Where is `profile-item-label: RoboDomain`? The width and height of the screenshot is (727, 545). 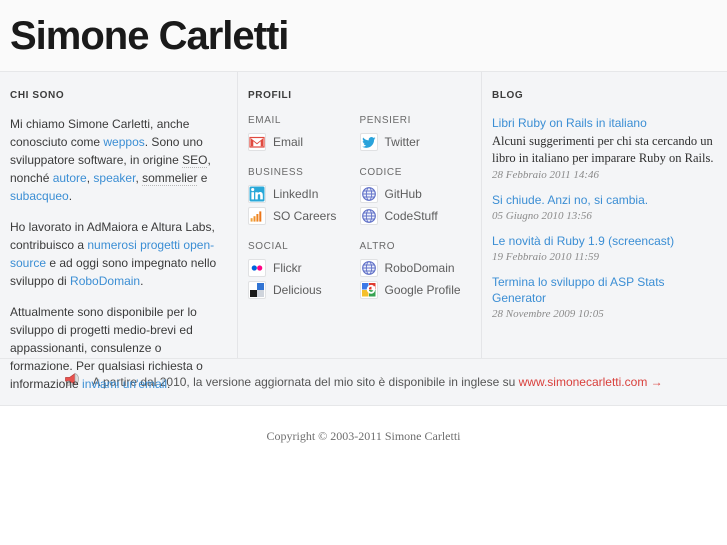
profile-item-label: RoboDomain is located at coordinates (420, 268).